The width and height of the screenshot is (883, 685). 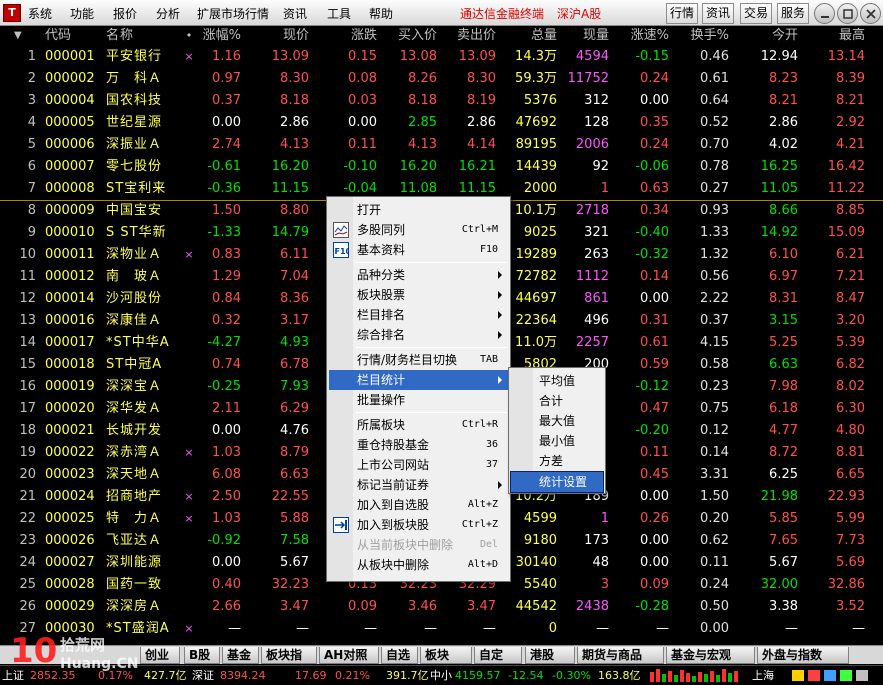 What do you see at coordinates (718, 13) in the screenshot?
I see `info-button: 资讯` at bounding box center [718, 13].